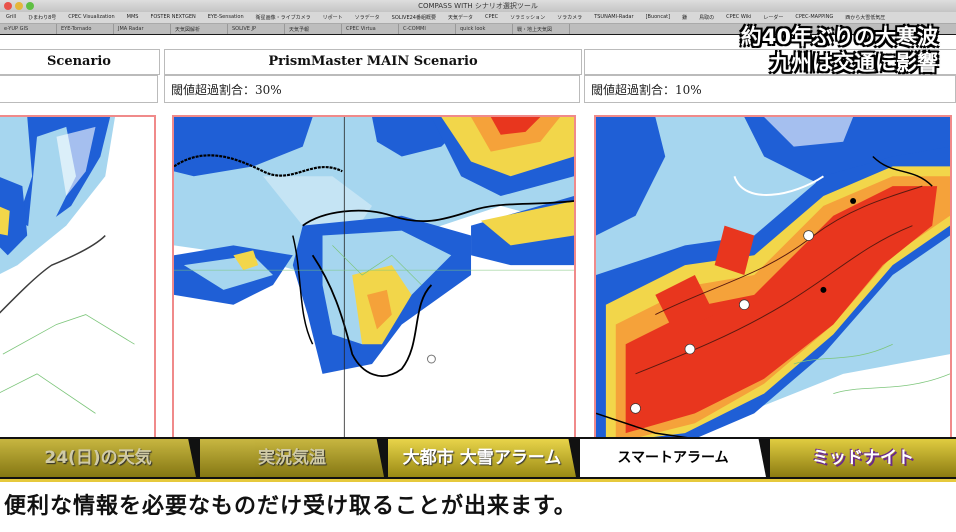 This screenshot has height=532, width=956. I want to click on bookmark-item: 鎌, so click(684, 17).